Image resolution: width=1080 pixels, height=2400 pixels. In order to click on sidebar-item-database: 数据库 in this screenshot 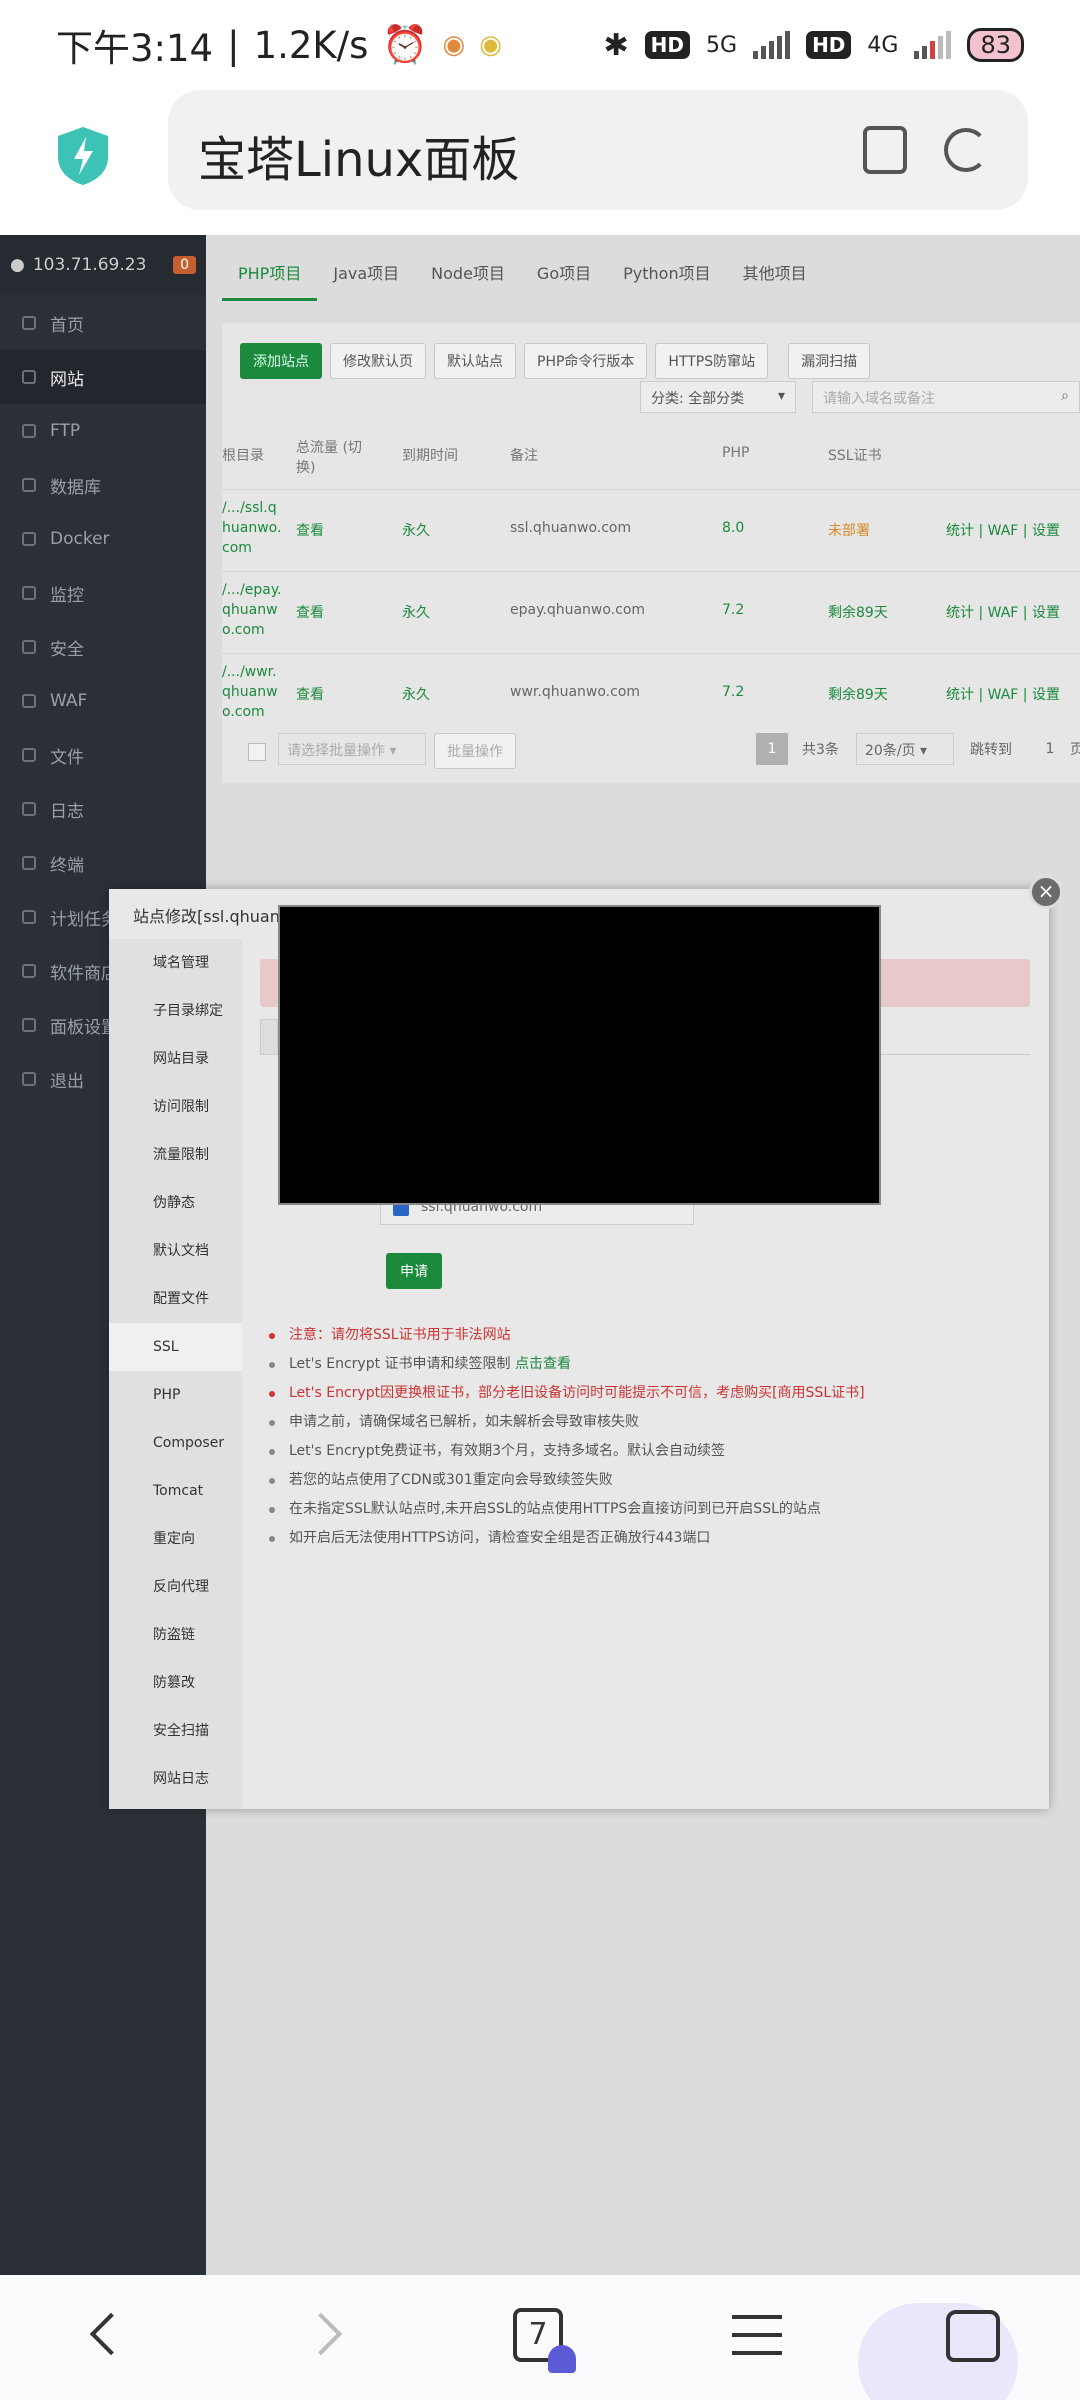, I will do `click(103, 485)`.